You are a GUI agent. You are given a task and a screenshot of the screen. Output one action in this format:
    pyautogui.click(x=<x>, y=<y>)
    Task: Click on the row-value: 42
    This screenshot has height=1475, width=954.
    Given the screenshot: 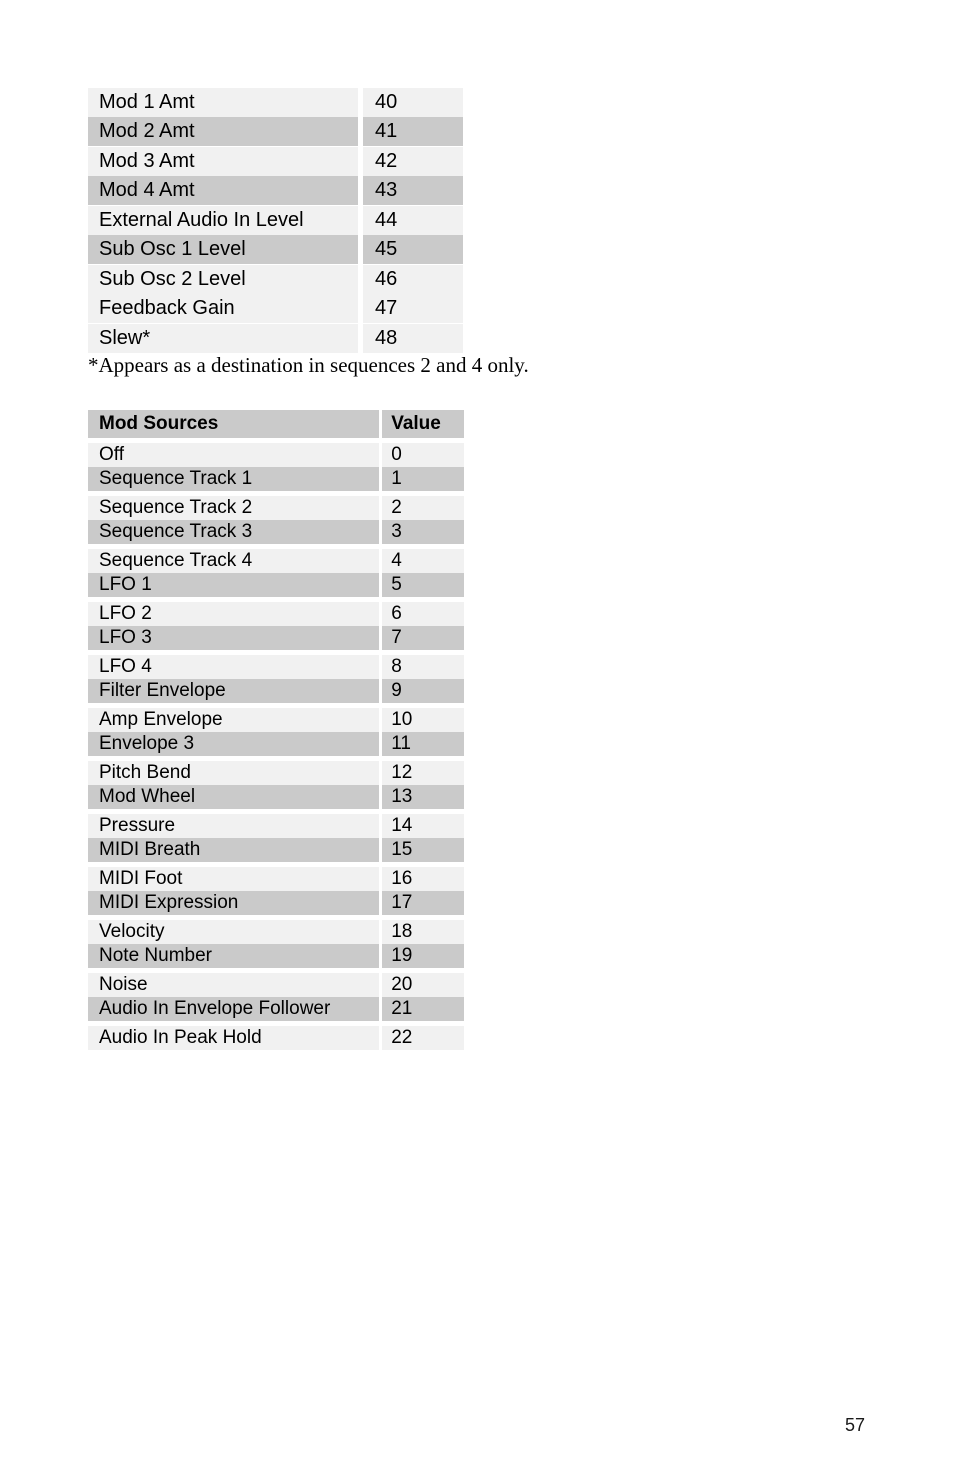 What is the action you would take?
    pyautogui.click(x=413, y=161)
    